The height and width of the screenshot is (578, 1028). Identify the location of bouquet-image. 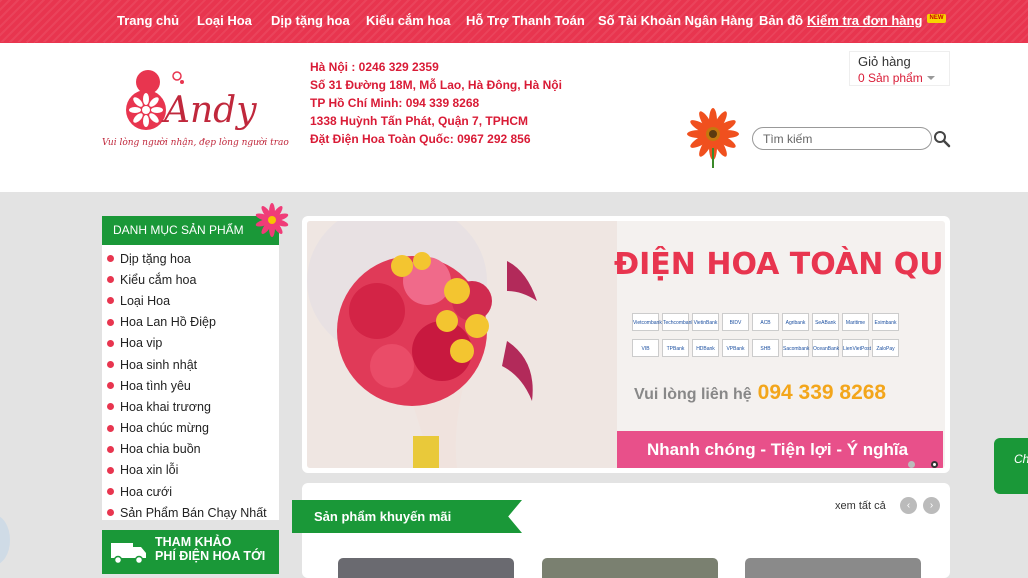
(462, 344).